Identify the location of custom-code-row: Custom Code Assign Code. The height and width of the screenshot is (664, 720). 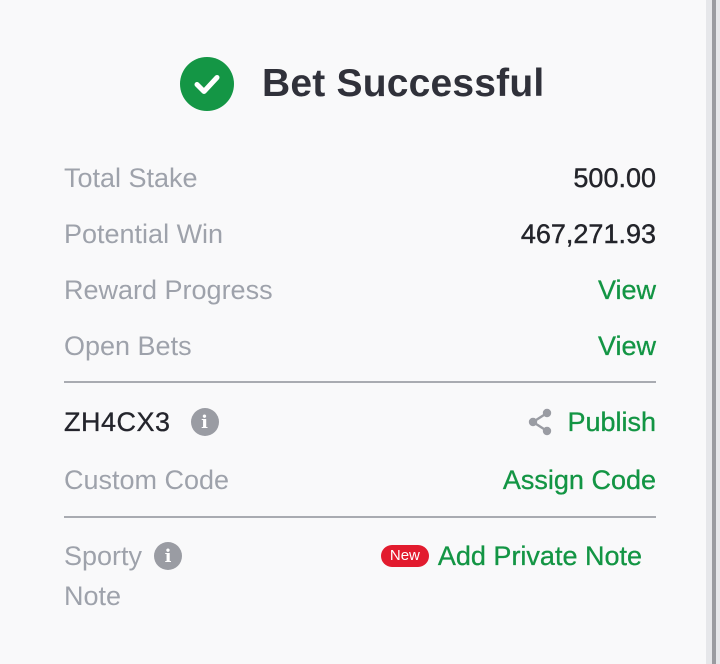
(360, 480).